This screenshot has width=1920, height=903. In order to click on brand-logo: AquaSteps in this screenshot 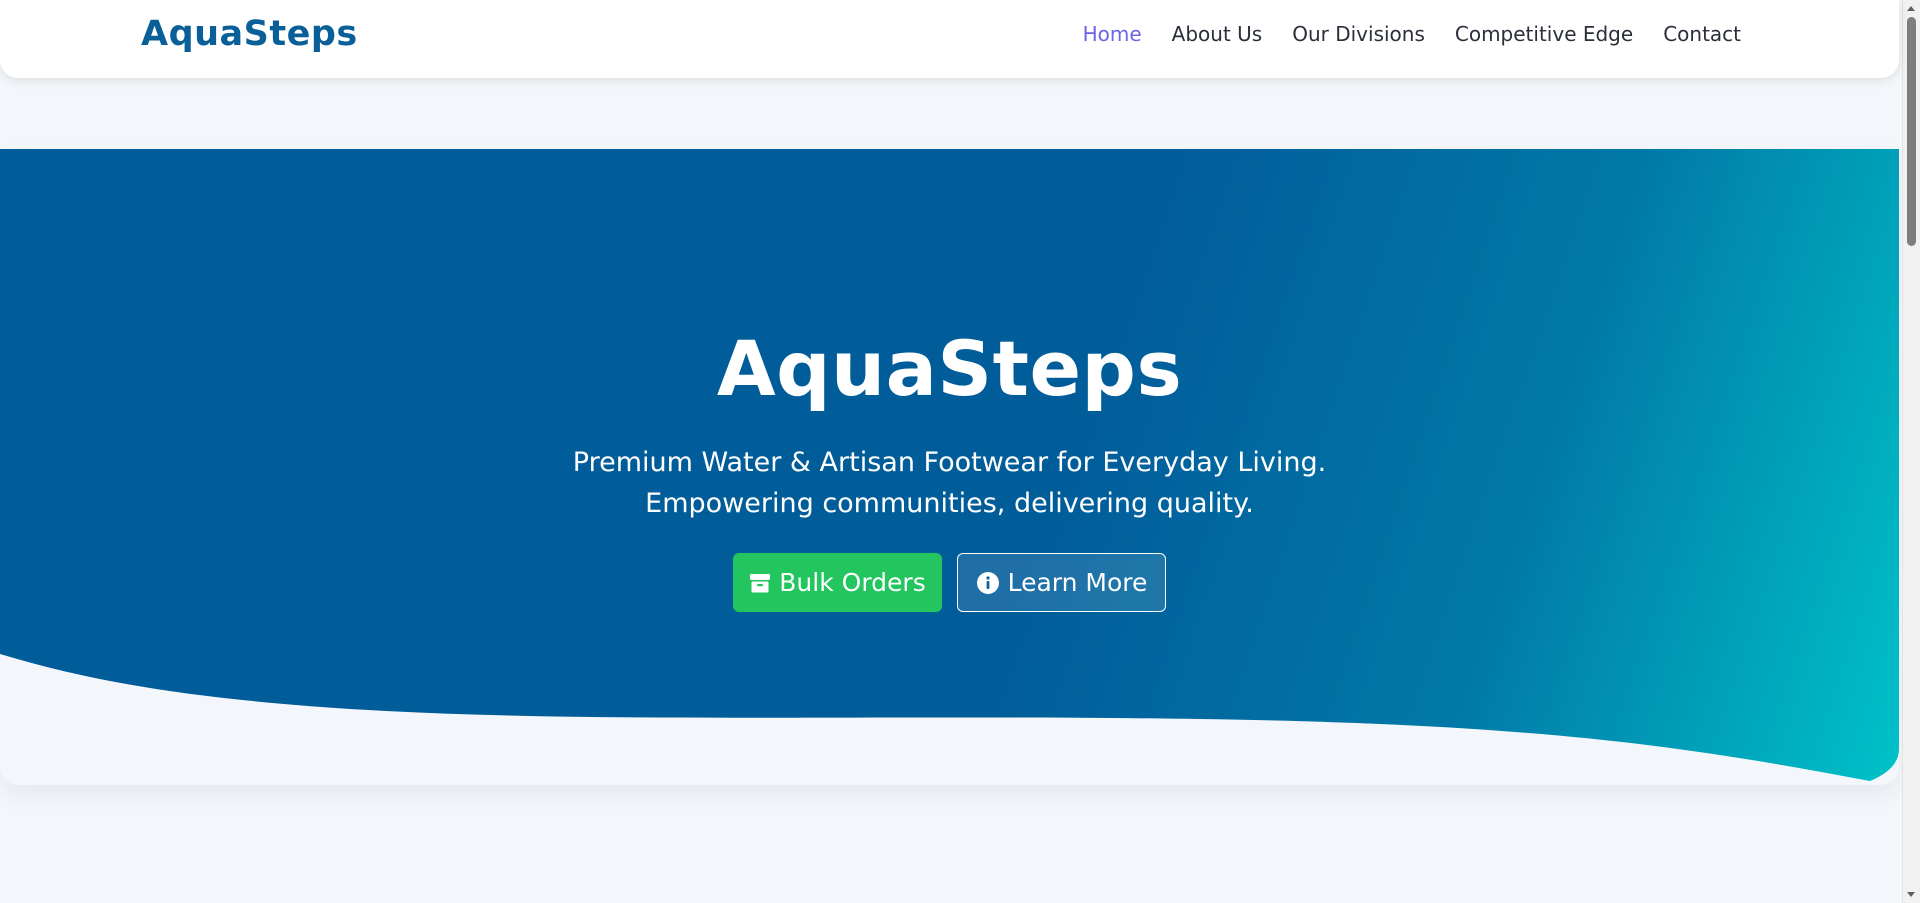, I will do `click(249, 34)`.